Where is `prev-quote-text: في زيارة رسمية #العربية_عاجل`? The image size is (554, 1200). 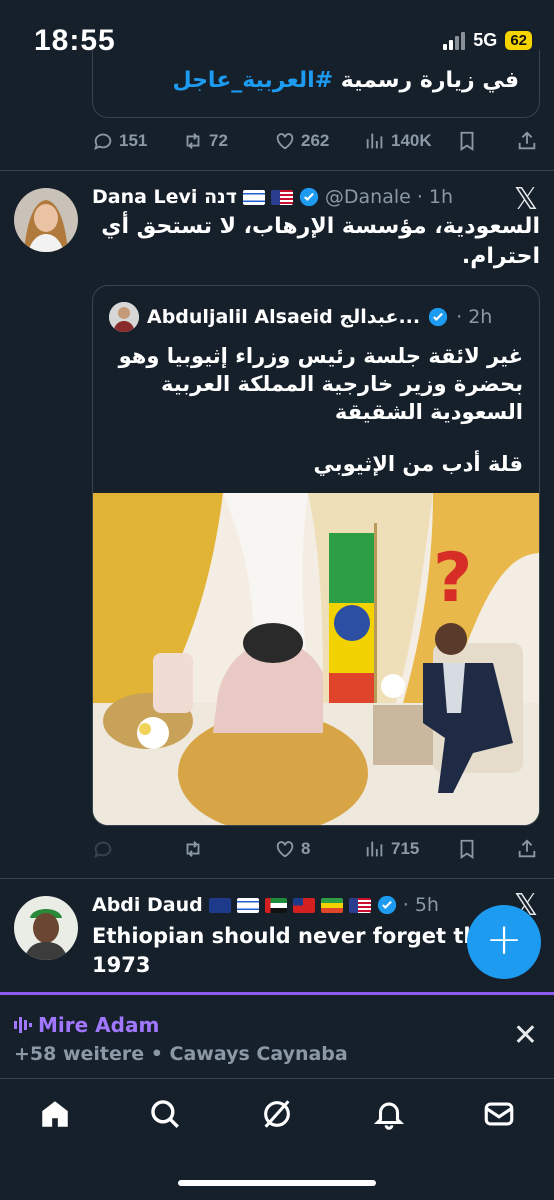 prev-quote-text: في زيارة رسمية #العربية_عاجل is located at coordinates (345, 80).